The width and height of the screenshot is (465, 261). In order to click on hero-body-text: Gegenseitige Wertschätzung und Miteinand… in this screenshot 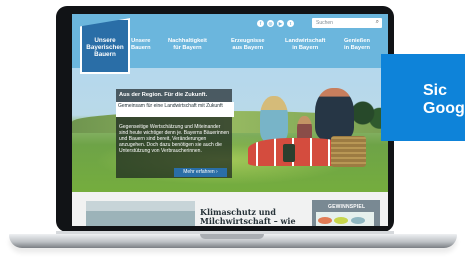, I will do `click(174, 139)`.